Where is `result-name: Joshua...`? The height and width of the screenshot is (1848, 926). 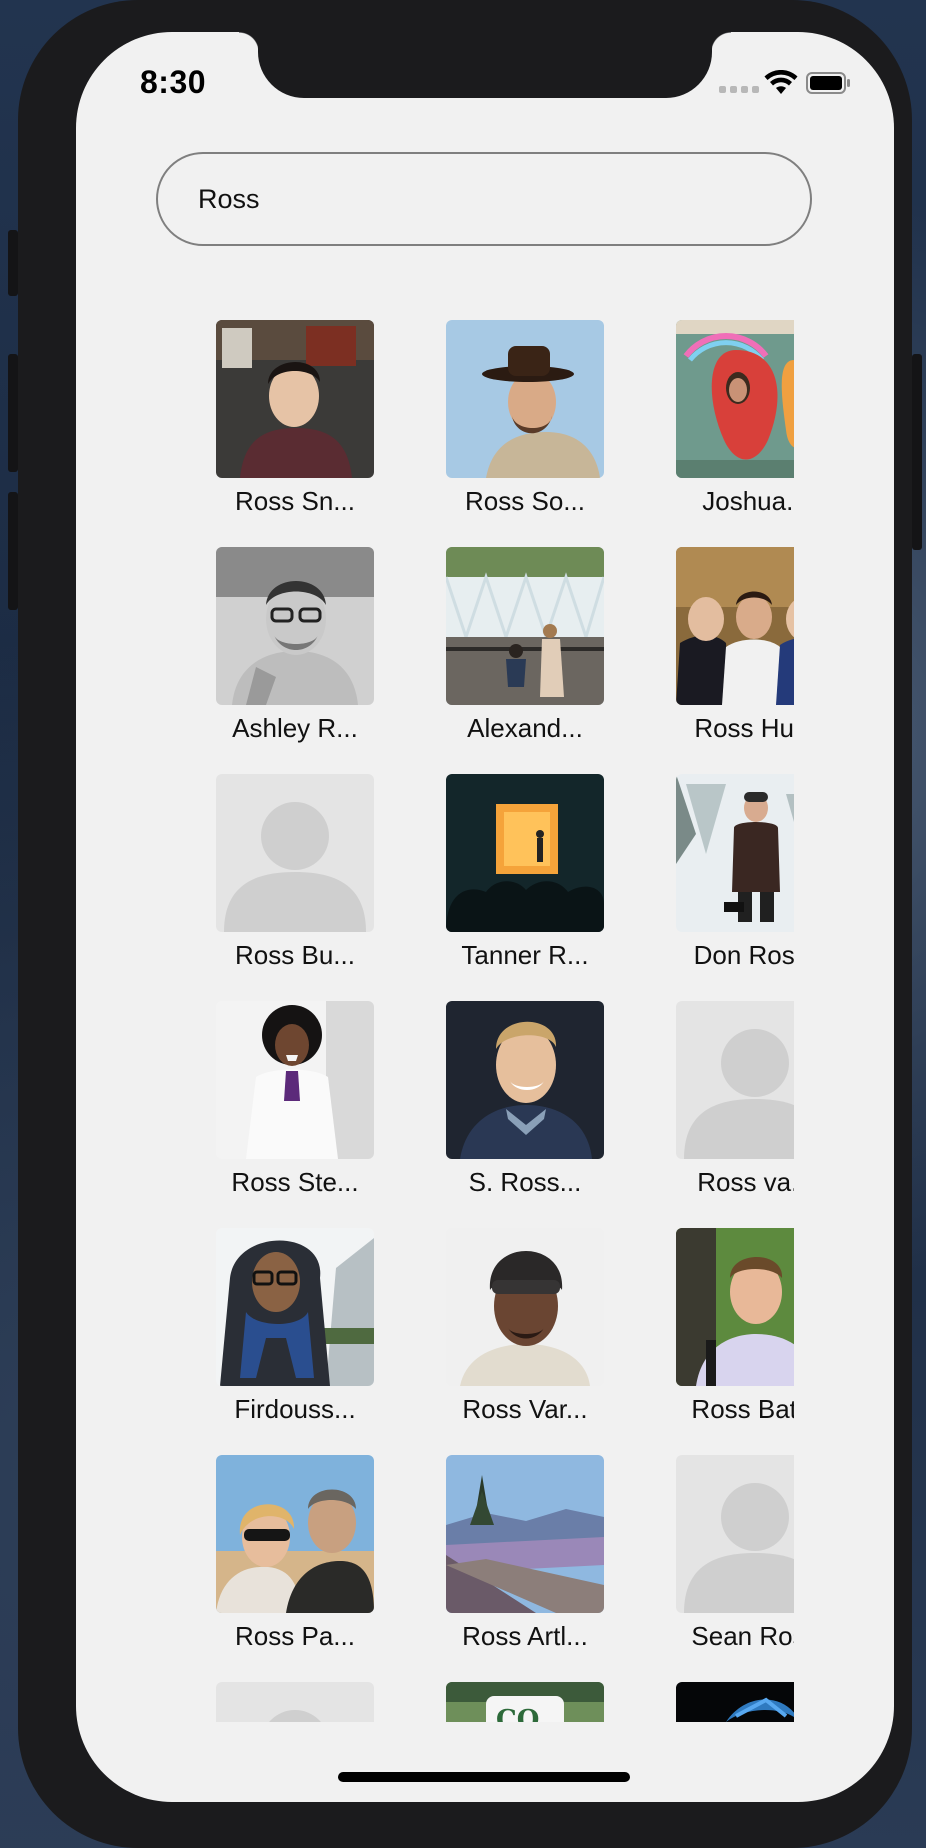
result-name: Joshua... is located at coordinates (748, 501).